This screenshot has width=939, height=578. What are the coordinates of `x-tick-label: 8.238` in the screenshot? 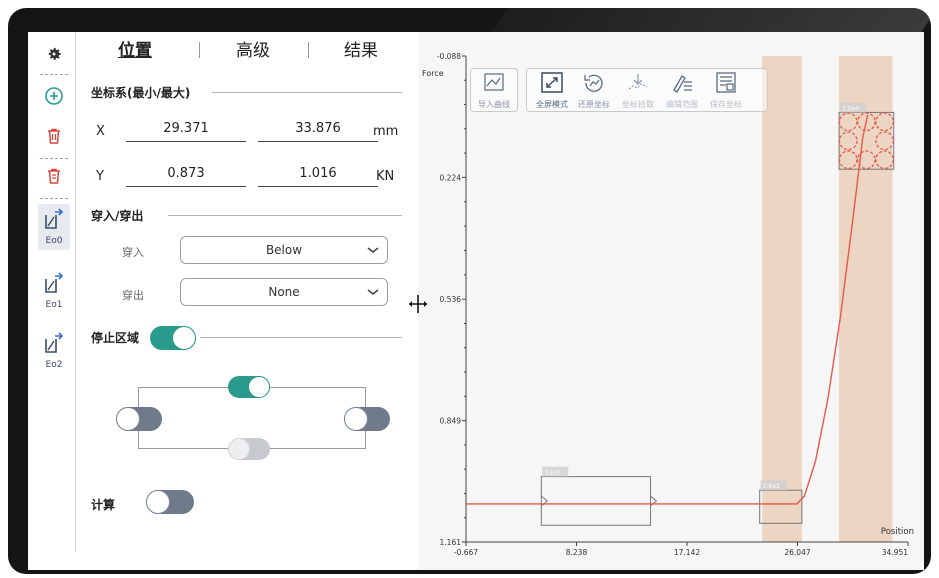 It's located at (577, 552).